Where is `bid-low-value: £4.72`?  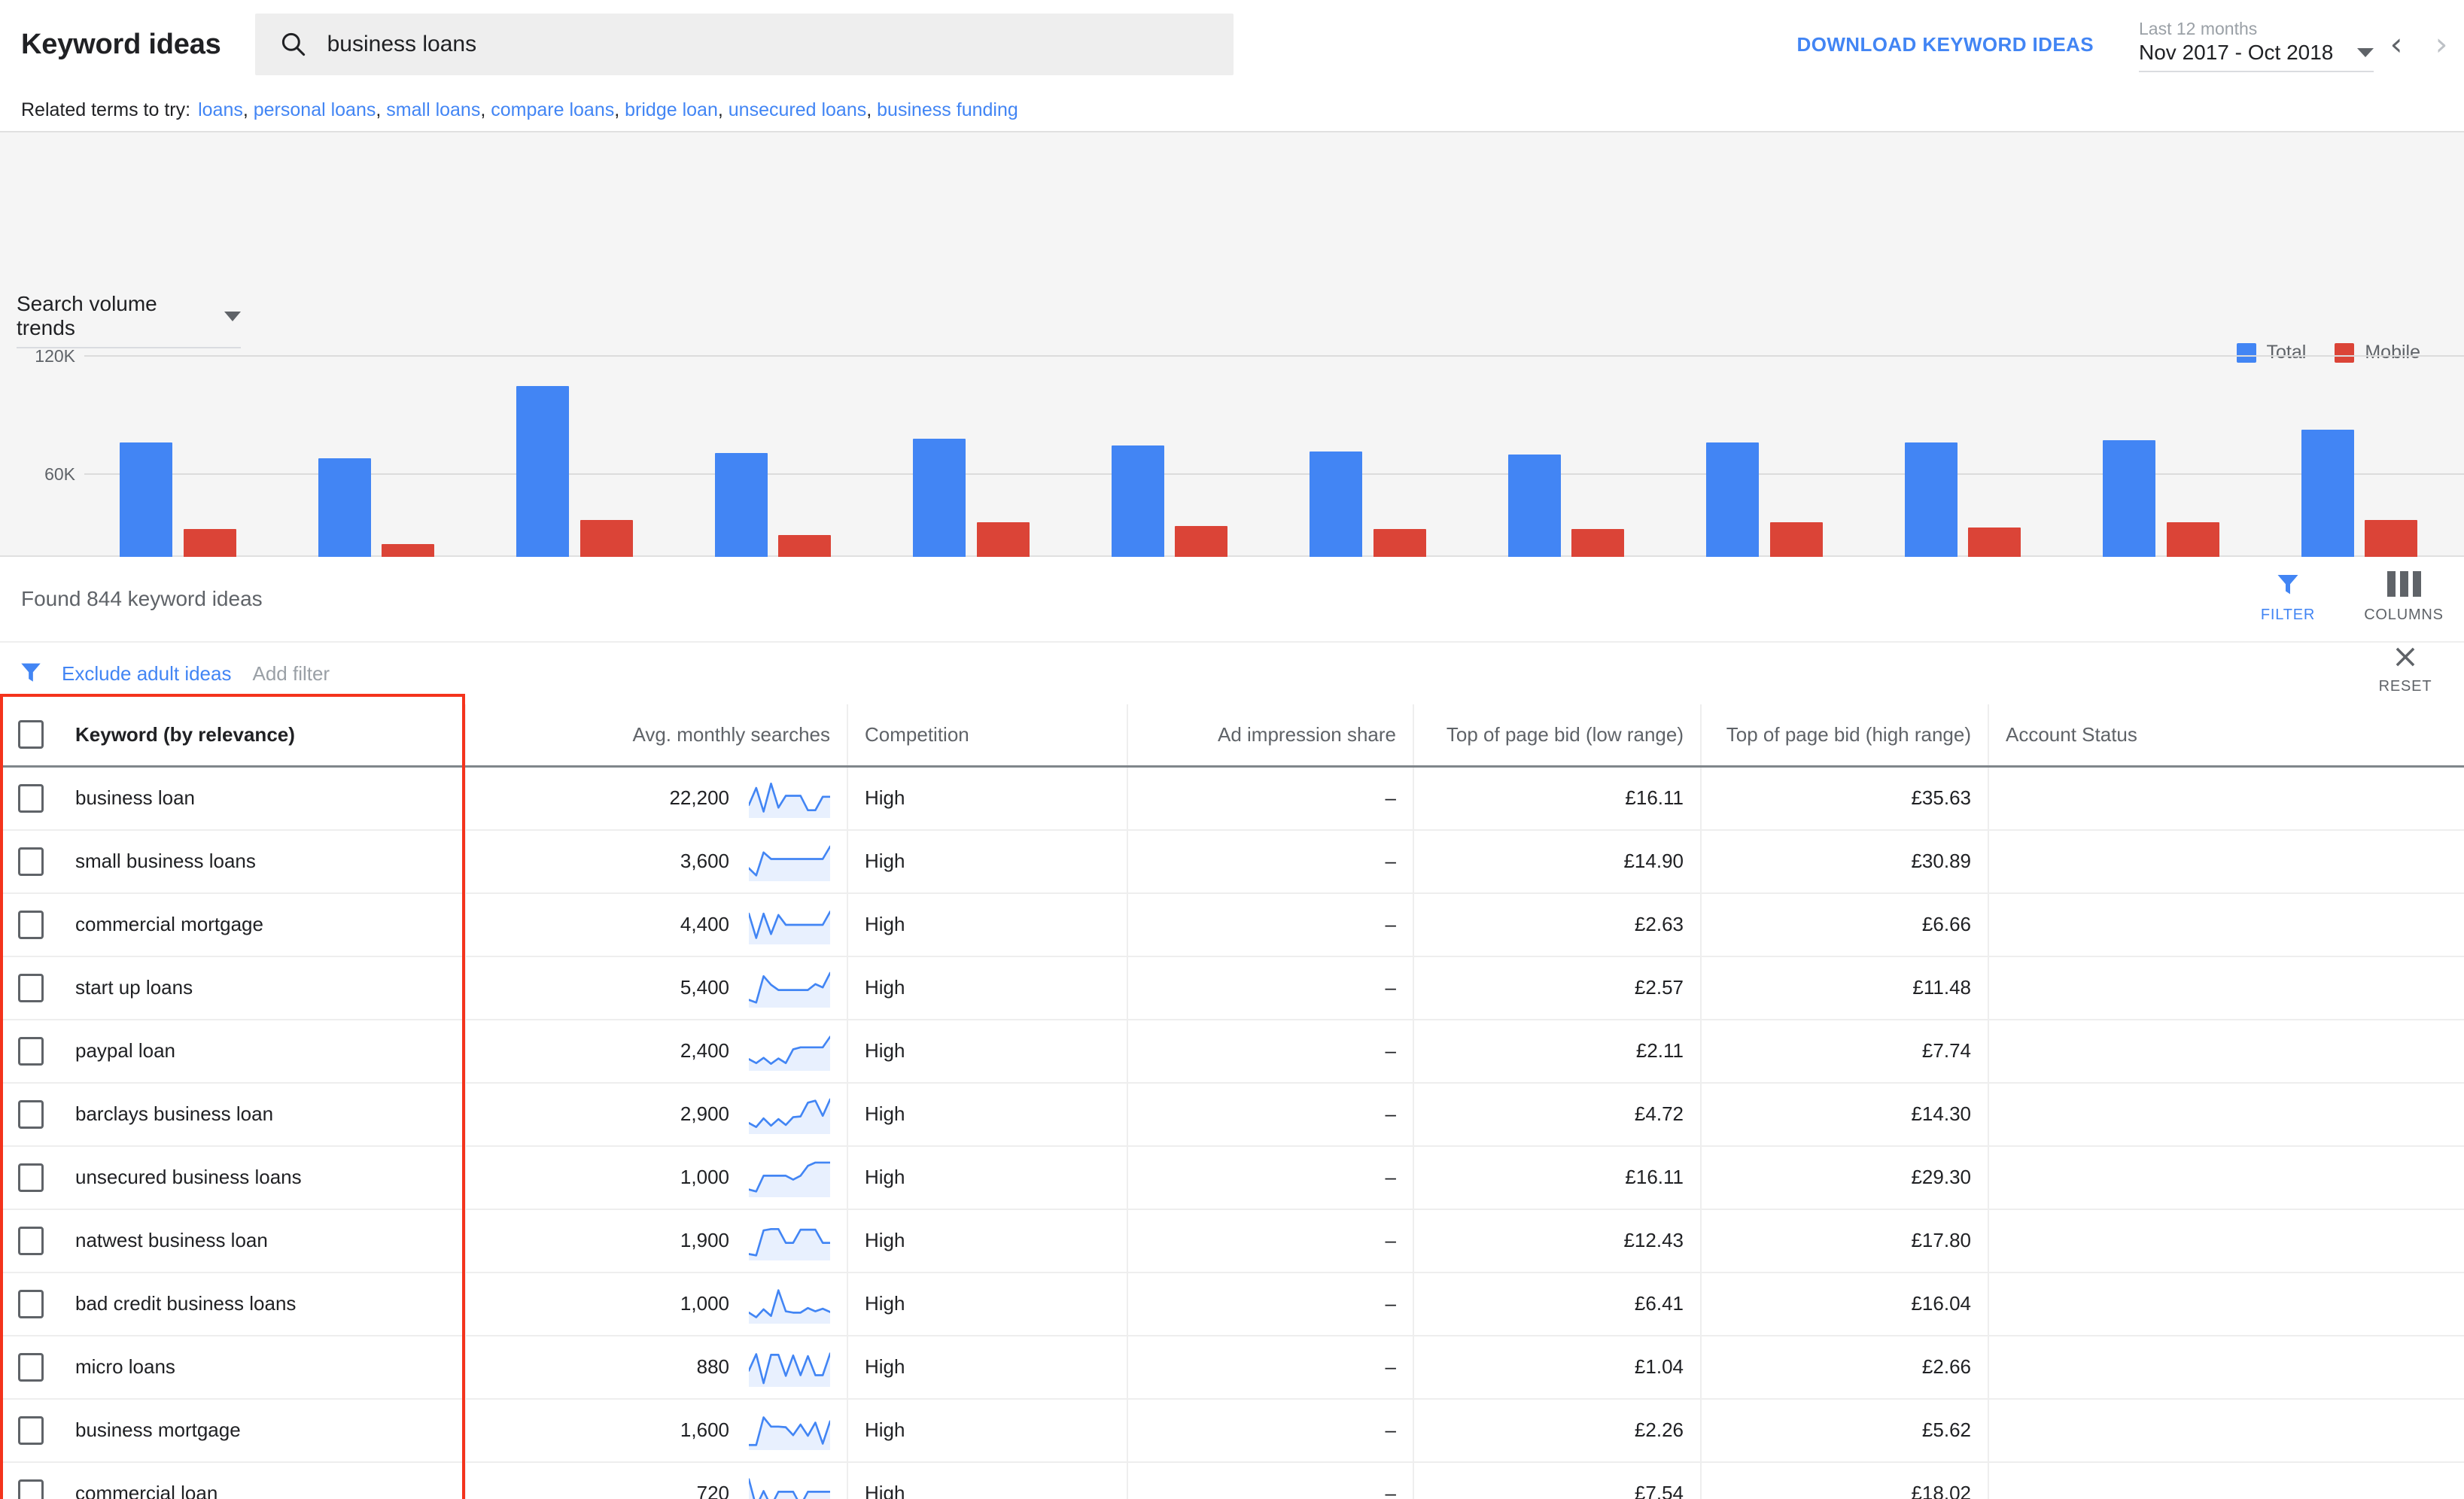
bid-low-value: £4.72 is located at coordinates (1659, 1114).